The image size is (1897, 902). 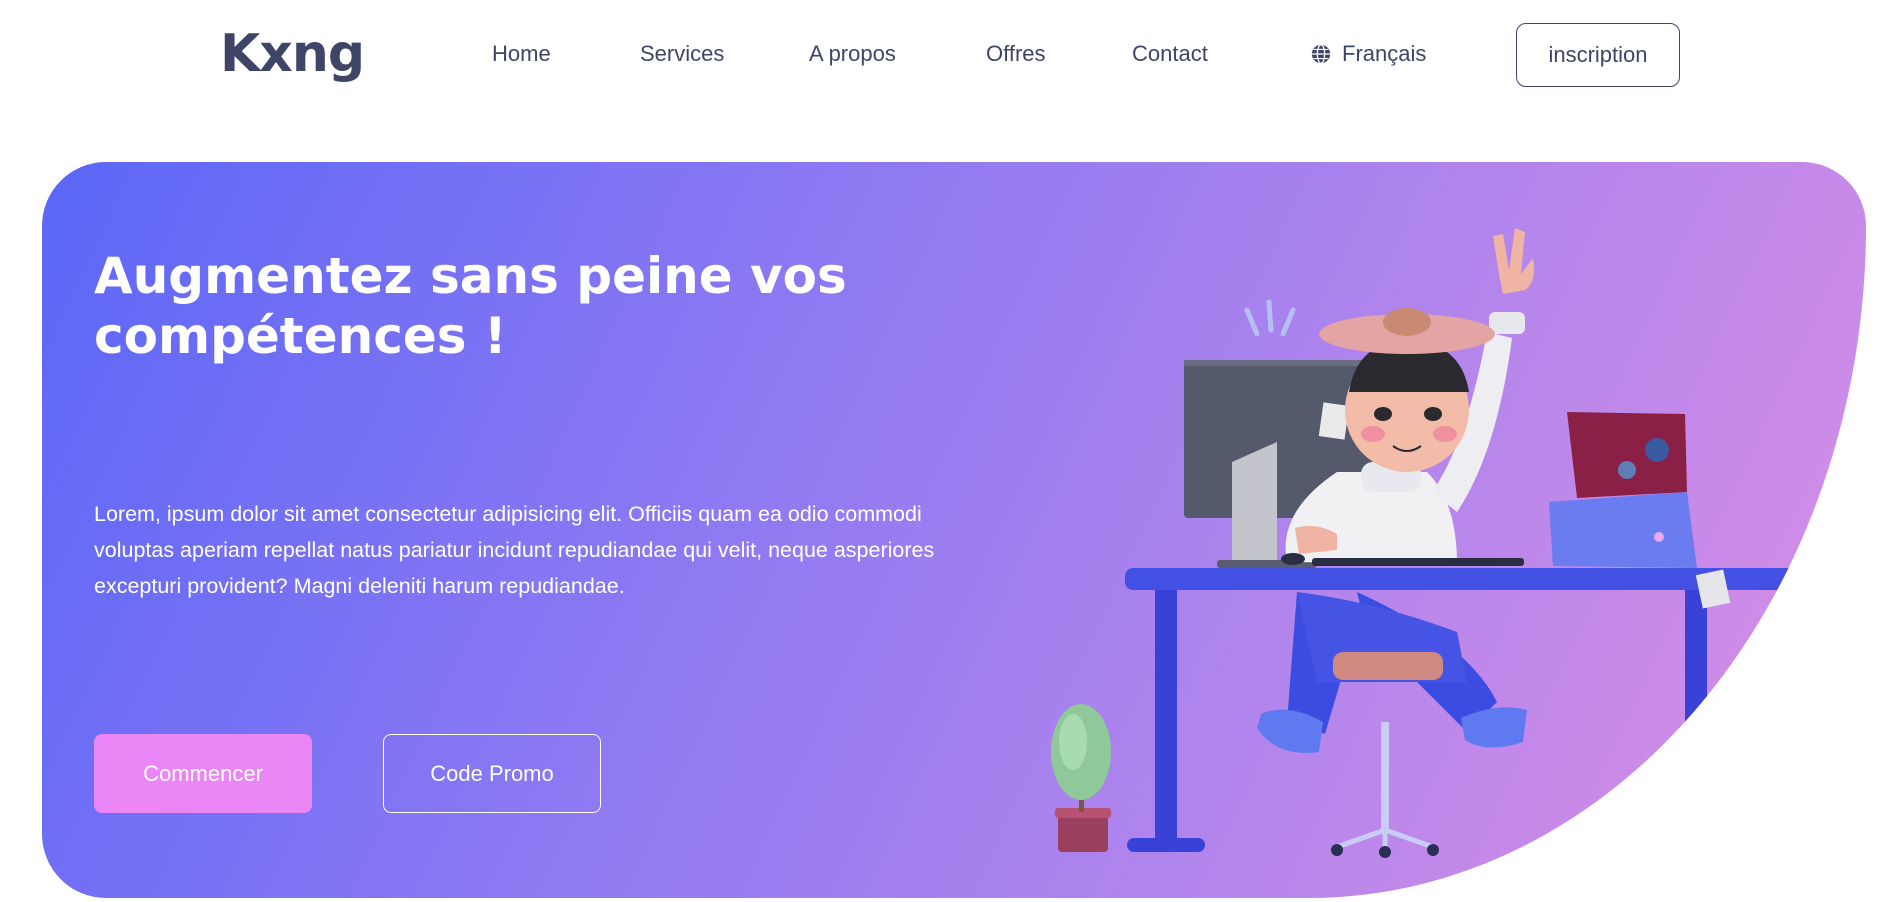 I want to click on promo-code-button: Code Promo, so click(x=492, y=773).